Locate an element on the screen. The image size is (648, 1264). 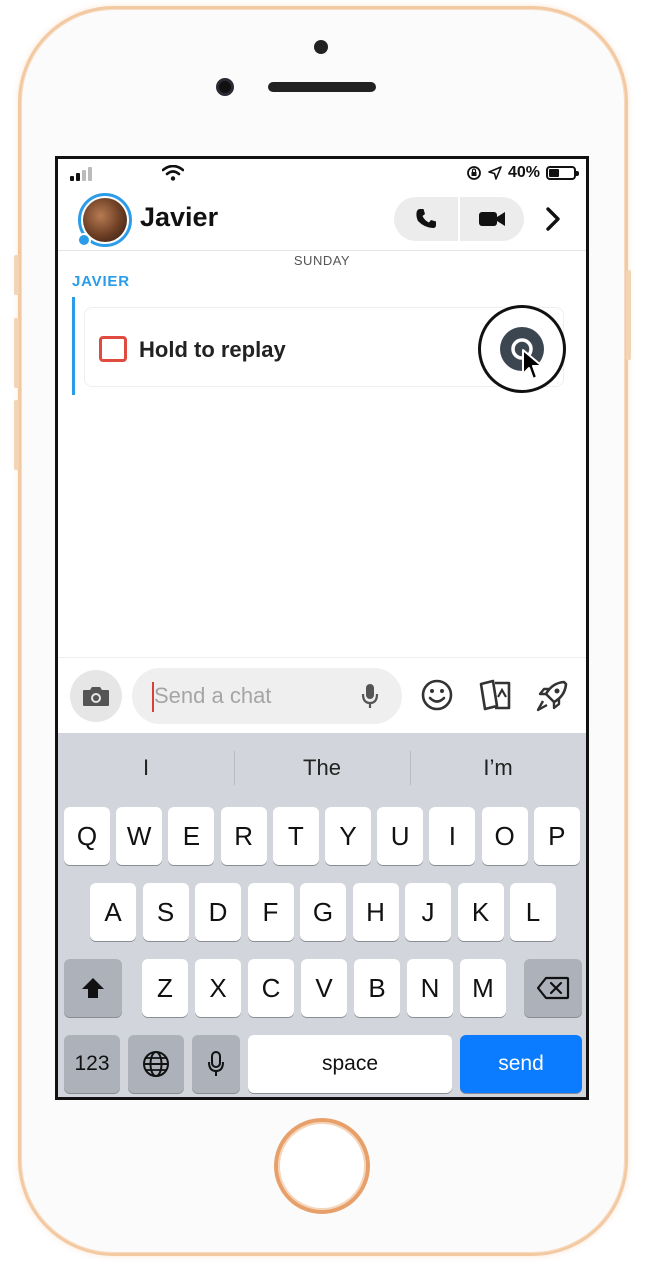
key-f: F is located at coordinates (270, 912).